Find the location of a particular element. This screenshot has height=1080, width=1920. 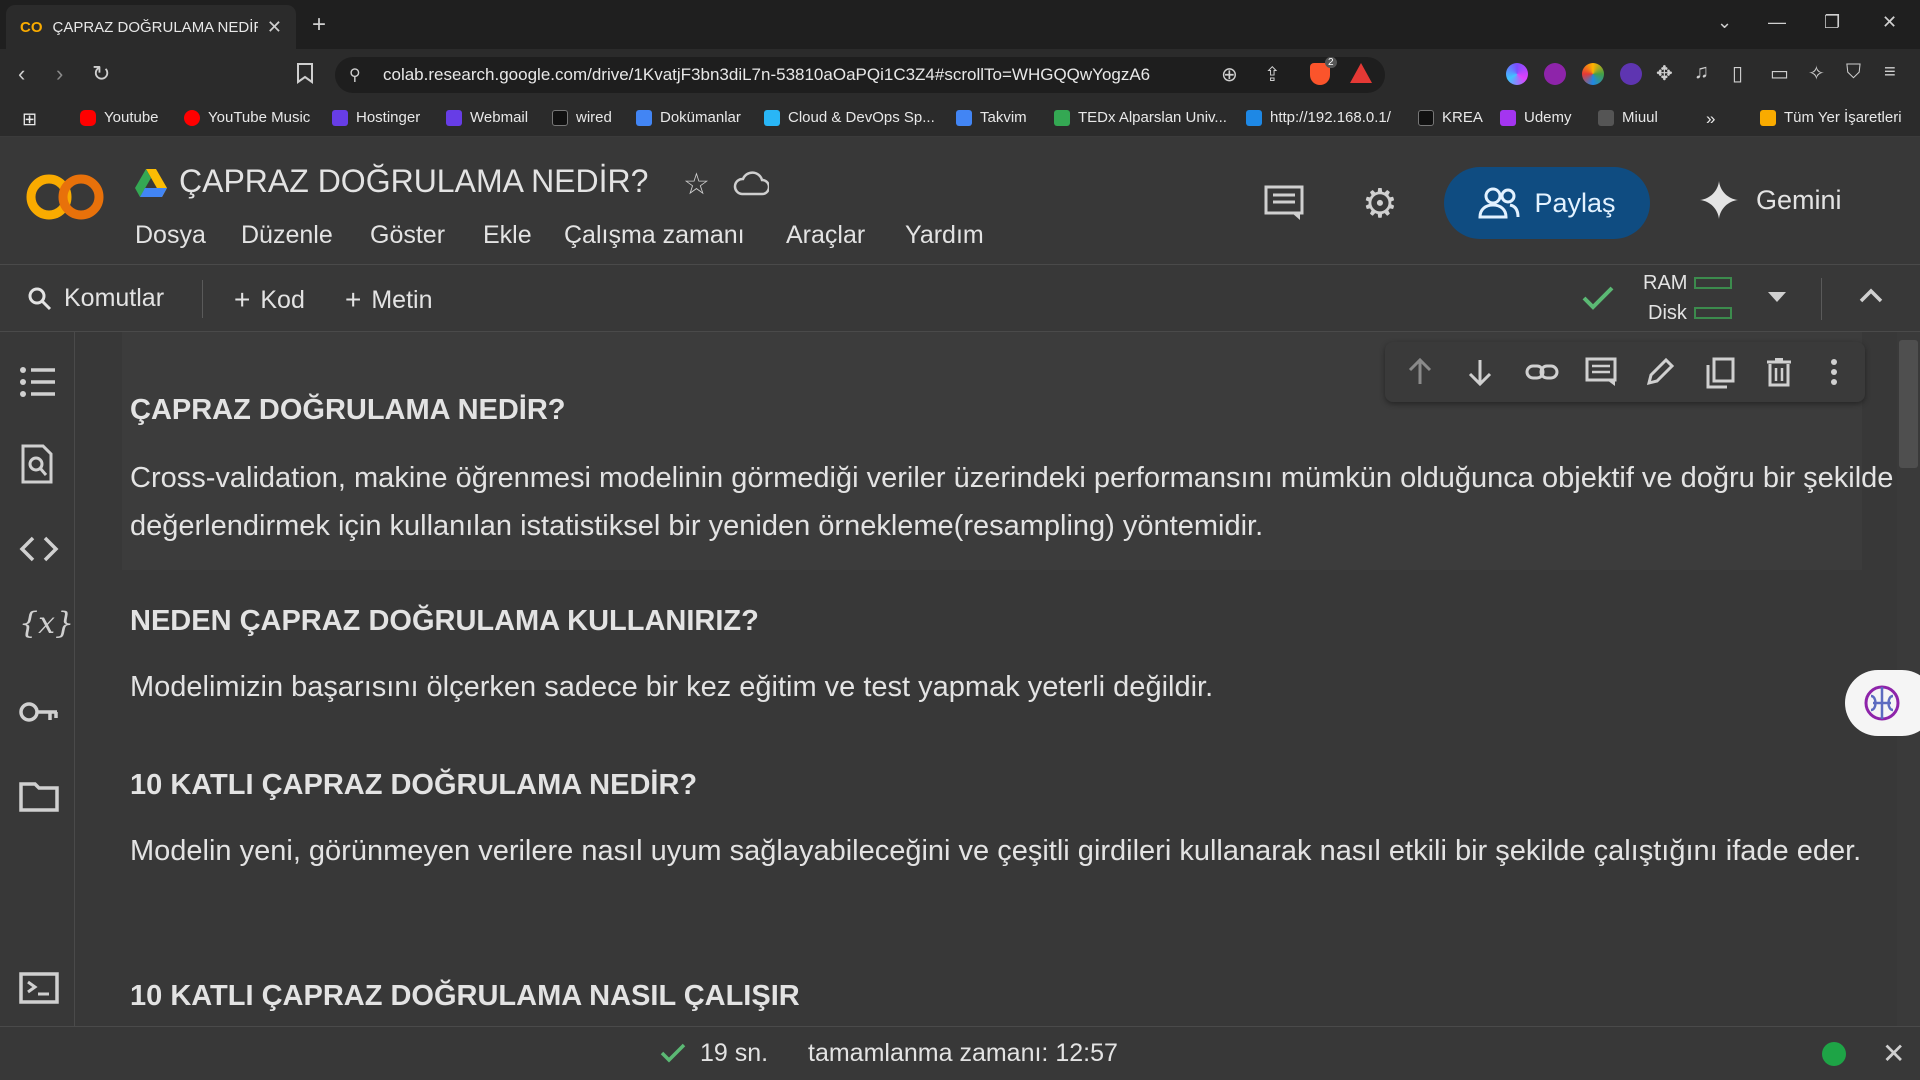

collapse-header-icon is located at coordinates (1871, 295).